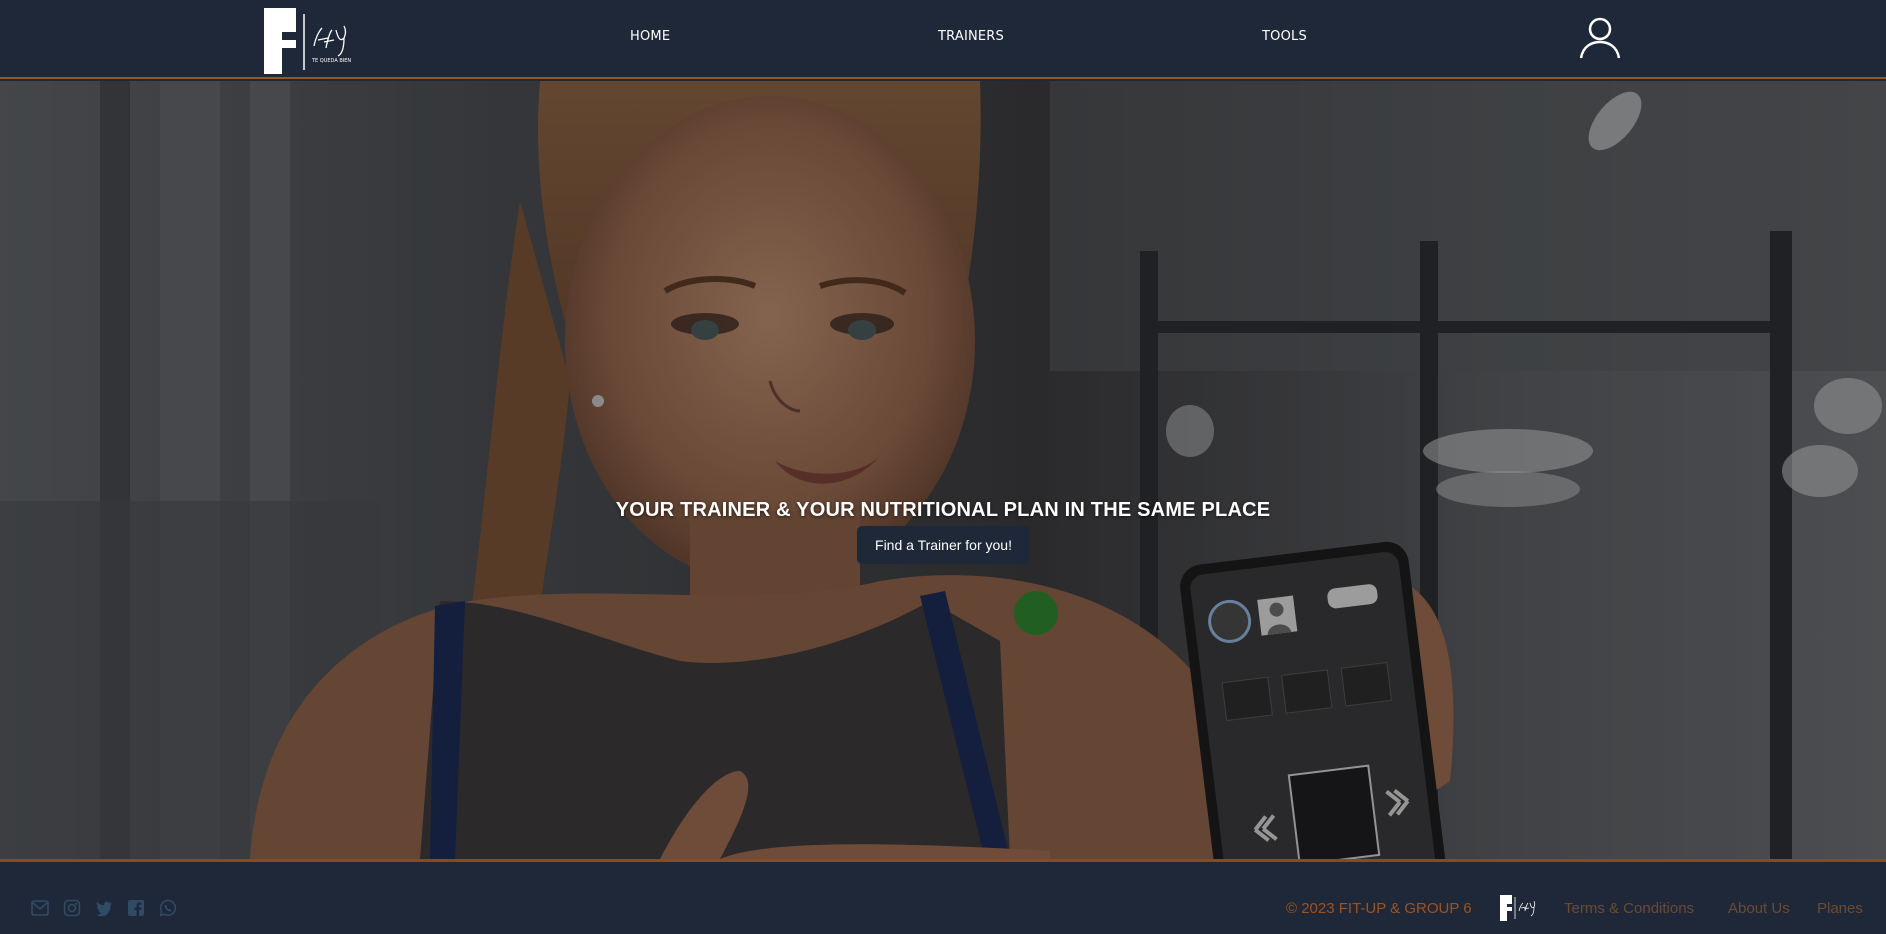 The height and width of the screenshot is (934, 1886). What do you see at coordinates (168, 908) in the screenshot?
I see `whatsapp-icon` at bounding box center [168, 908].